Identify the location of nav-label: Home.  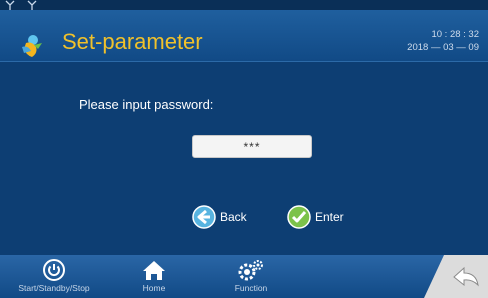
(154, 288).